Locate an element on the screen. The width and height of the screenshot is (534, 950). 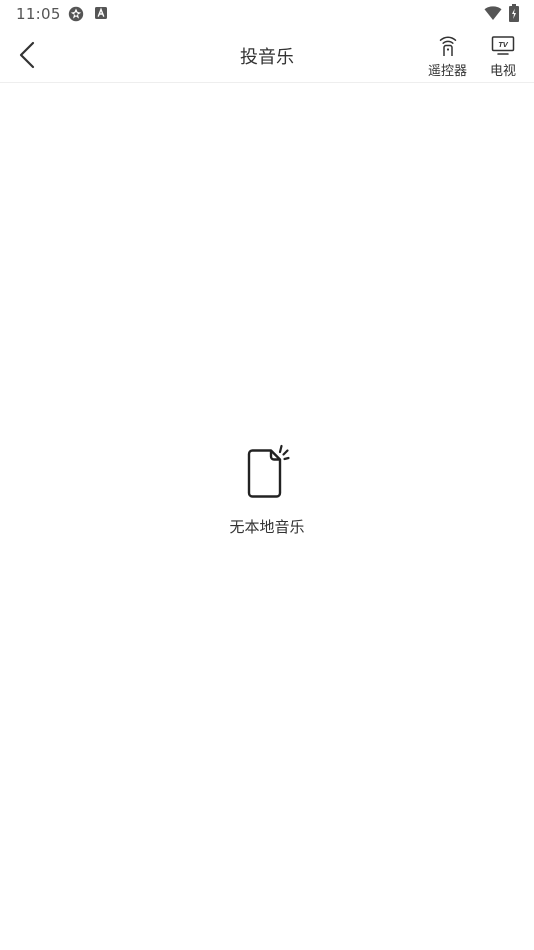
tv-button: TV 电视 is located at coordinates (503, 56).